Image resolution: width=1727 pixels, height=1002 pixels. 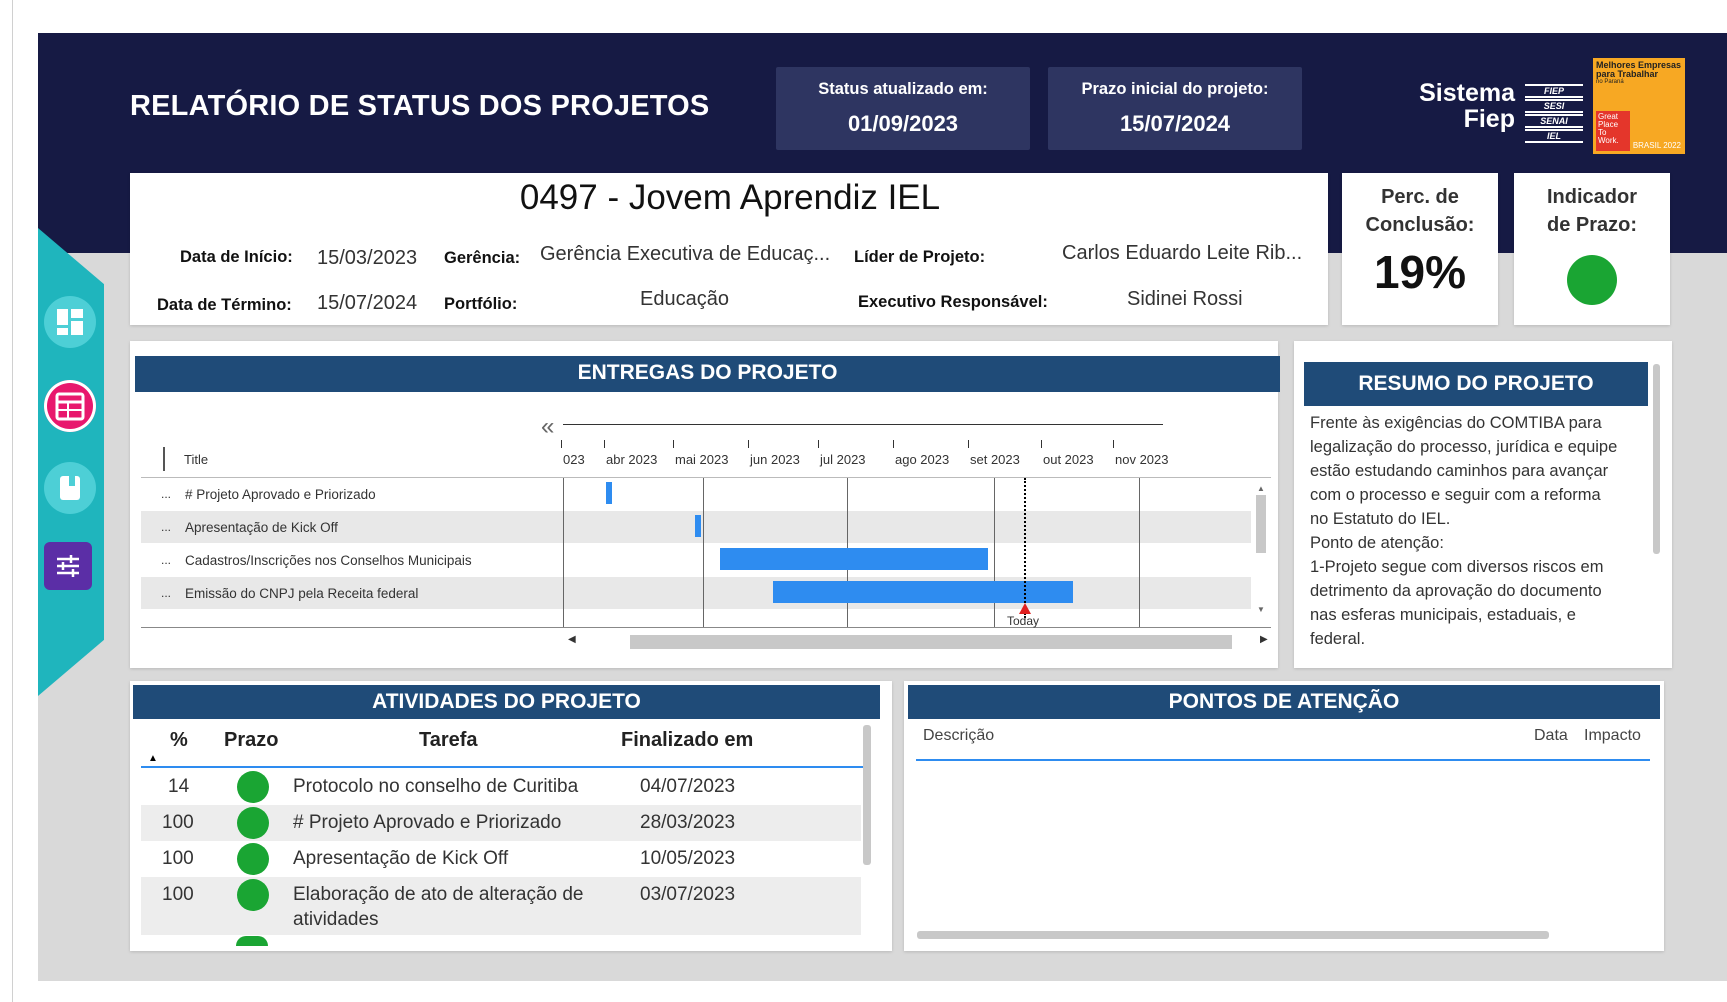 I want to click on row-task: Apresentação de Kick Off, so click(x=401, y=858).